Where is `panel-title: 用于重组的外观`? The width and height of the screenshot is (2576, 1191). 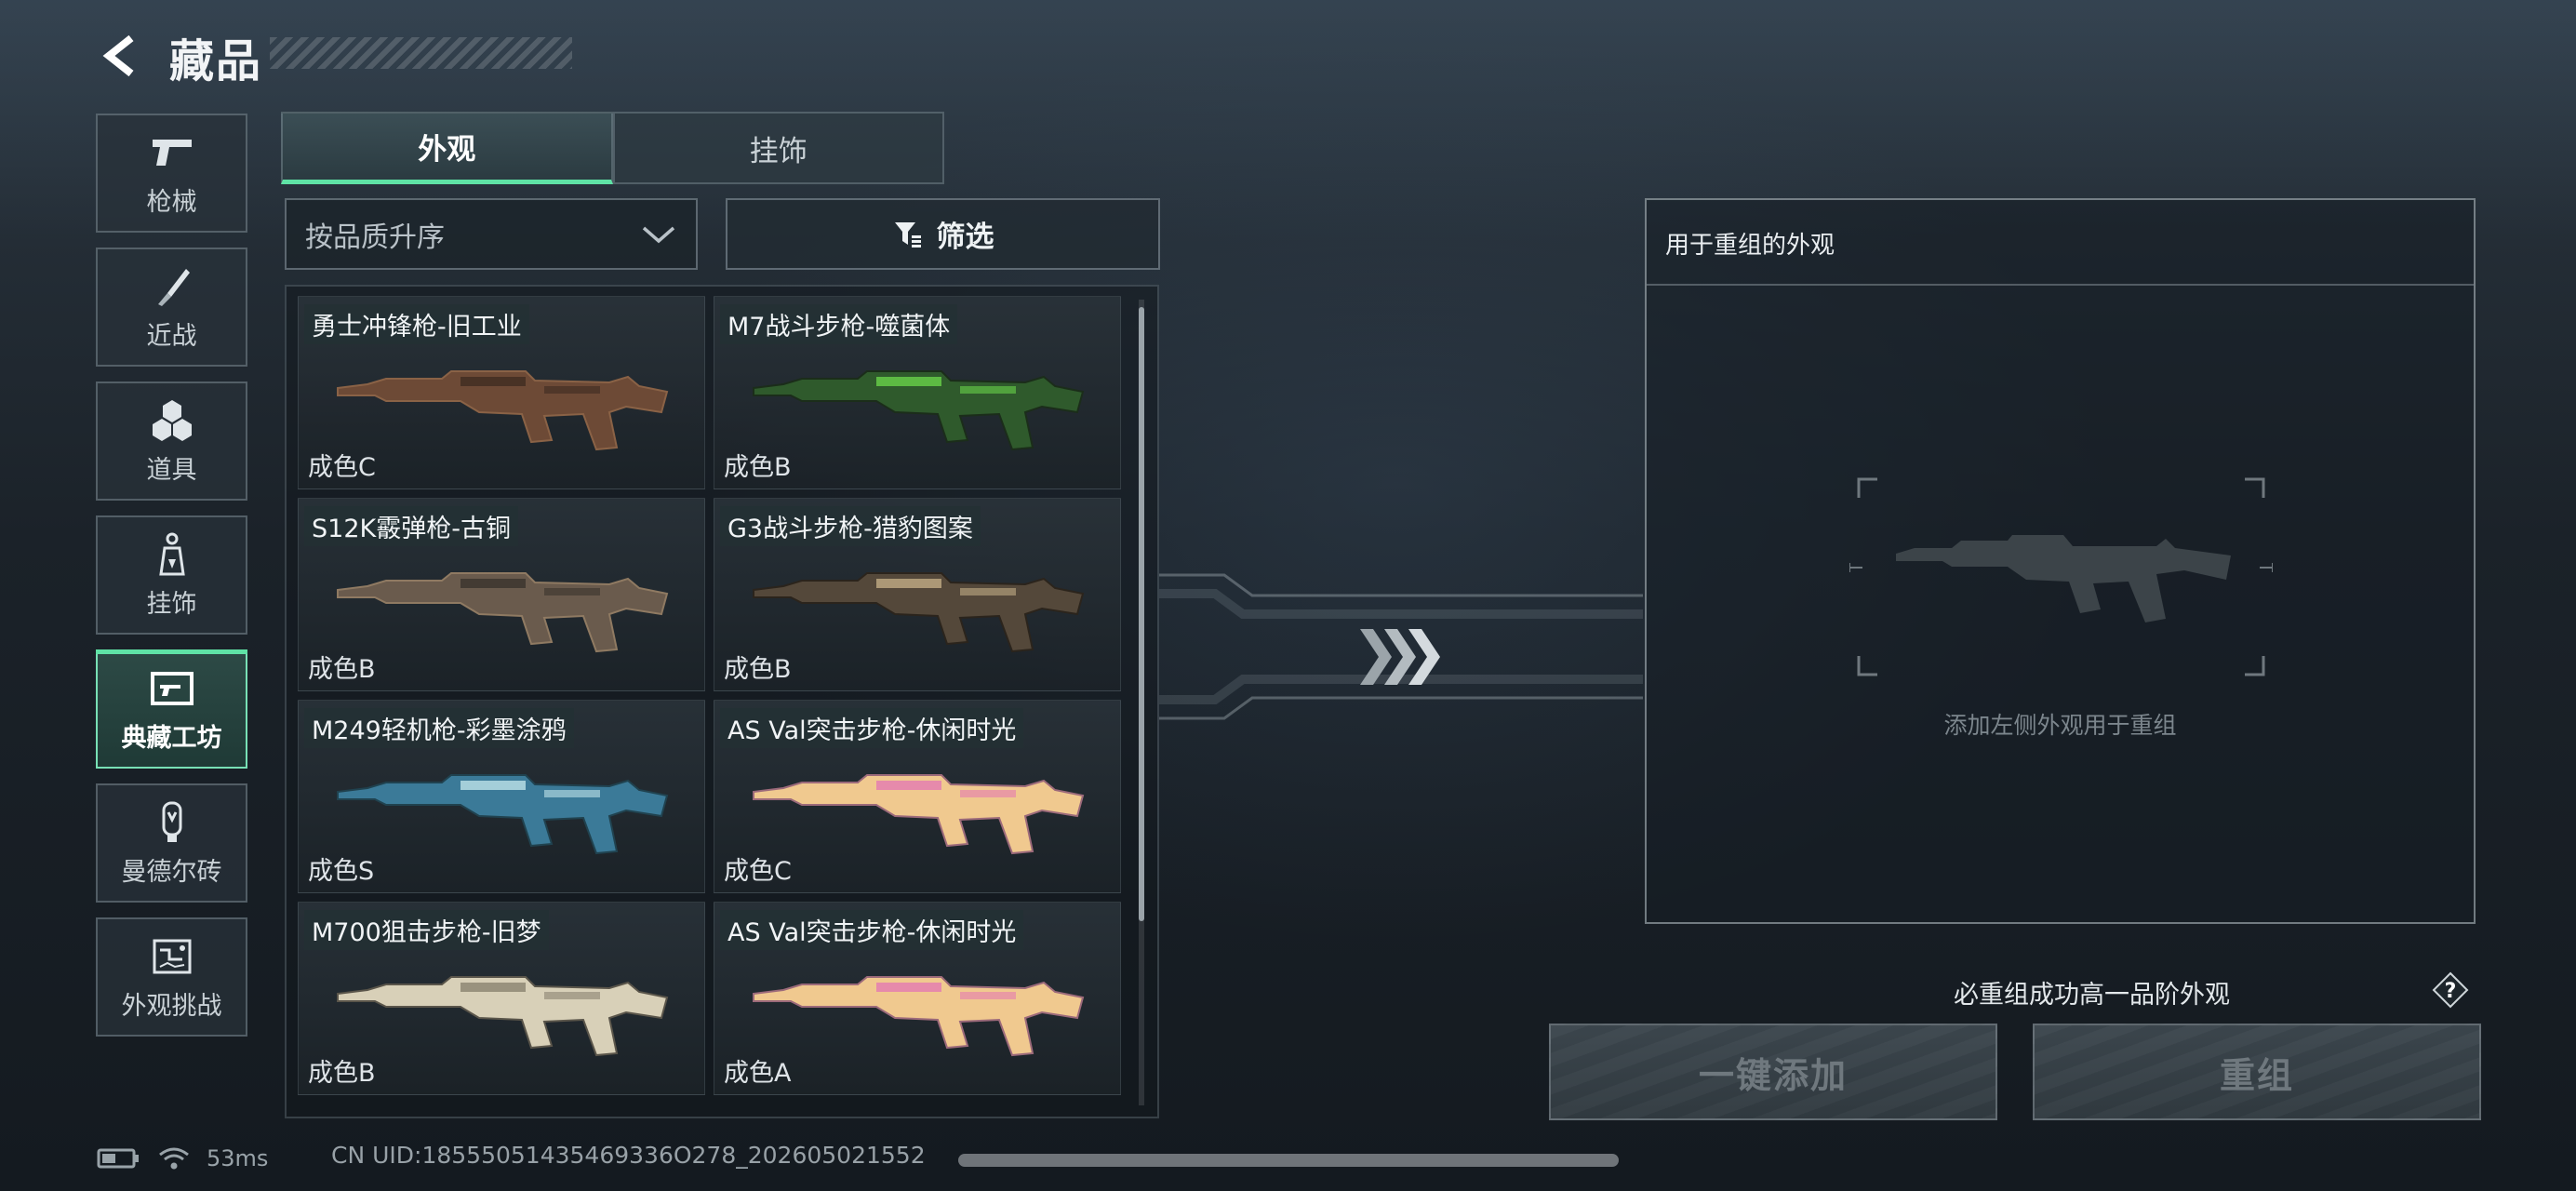 panel-title: 用于重组的外观 is located at coordinates (1750, 246).